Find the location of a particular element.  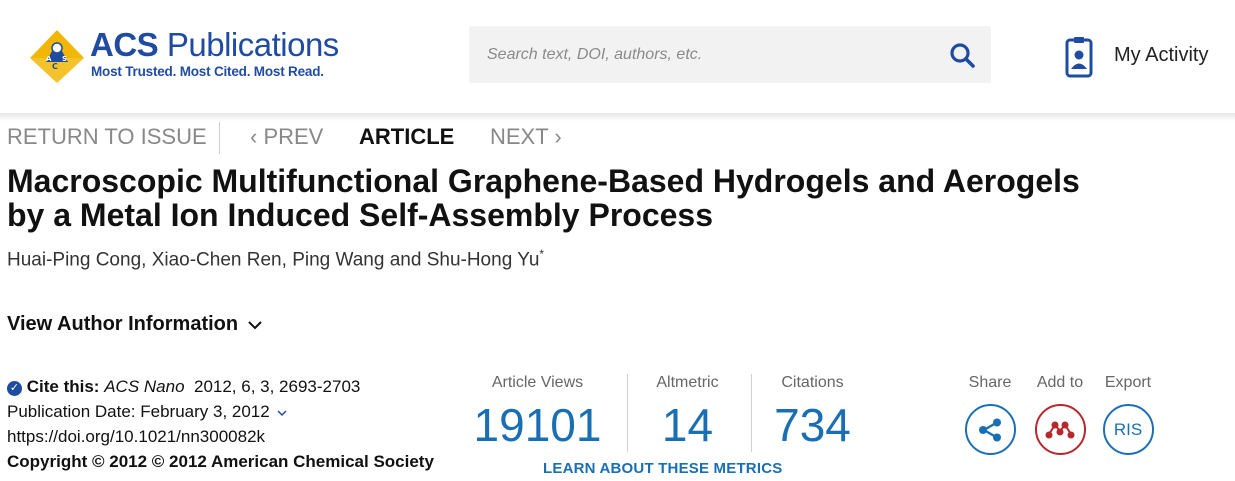

ris-label: RIS is located at coordinates (1128, 429).